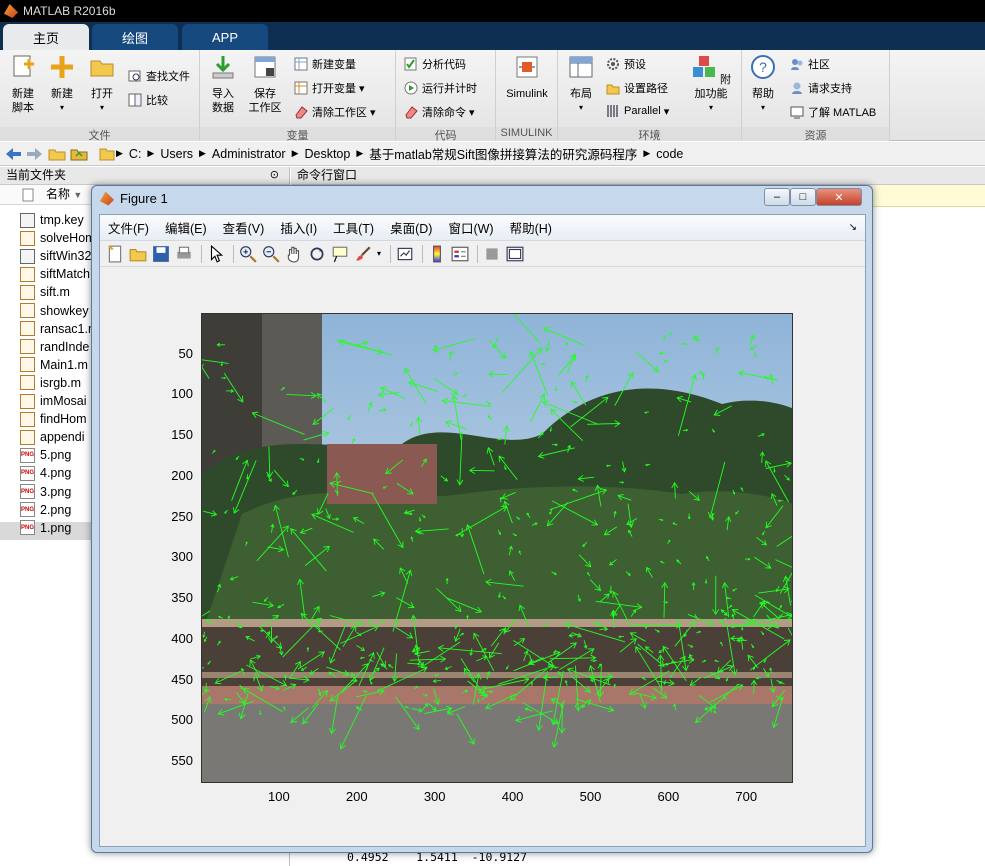 This screenshot has height=866, width=985. What do you see at coordinates (115, 253) in the screenshot?
I see `new-figure-icon` at bounding box center [115, 253].